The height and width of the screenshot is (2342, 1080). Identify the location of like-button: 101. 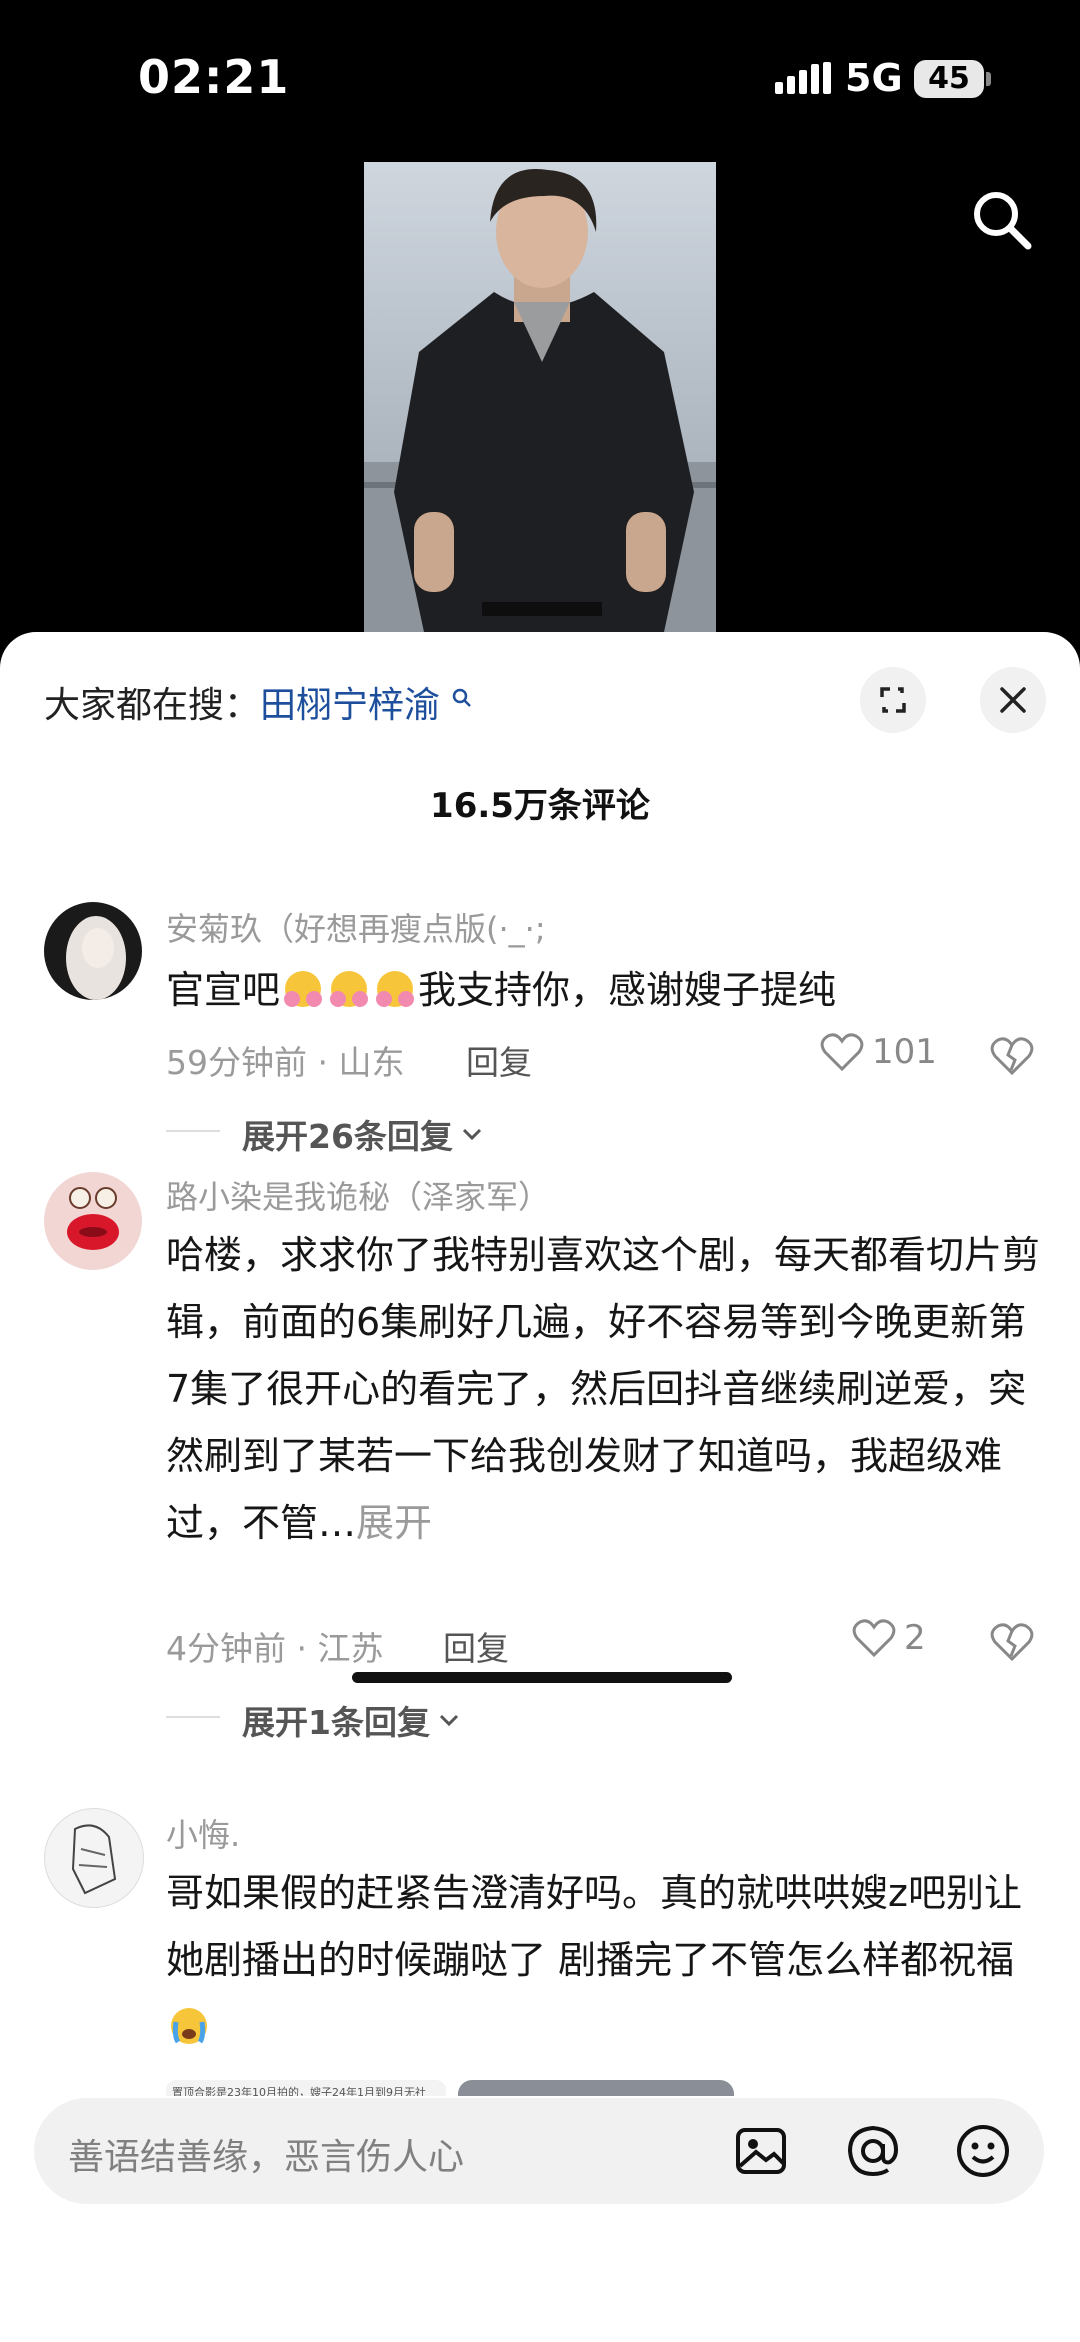
(878, 1052).